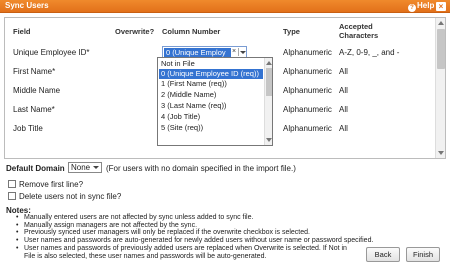  Describe the element at coordinates (35, 168) in the screenshot. I see `default-domain-label: Default Domain` at that location.